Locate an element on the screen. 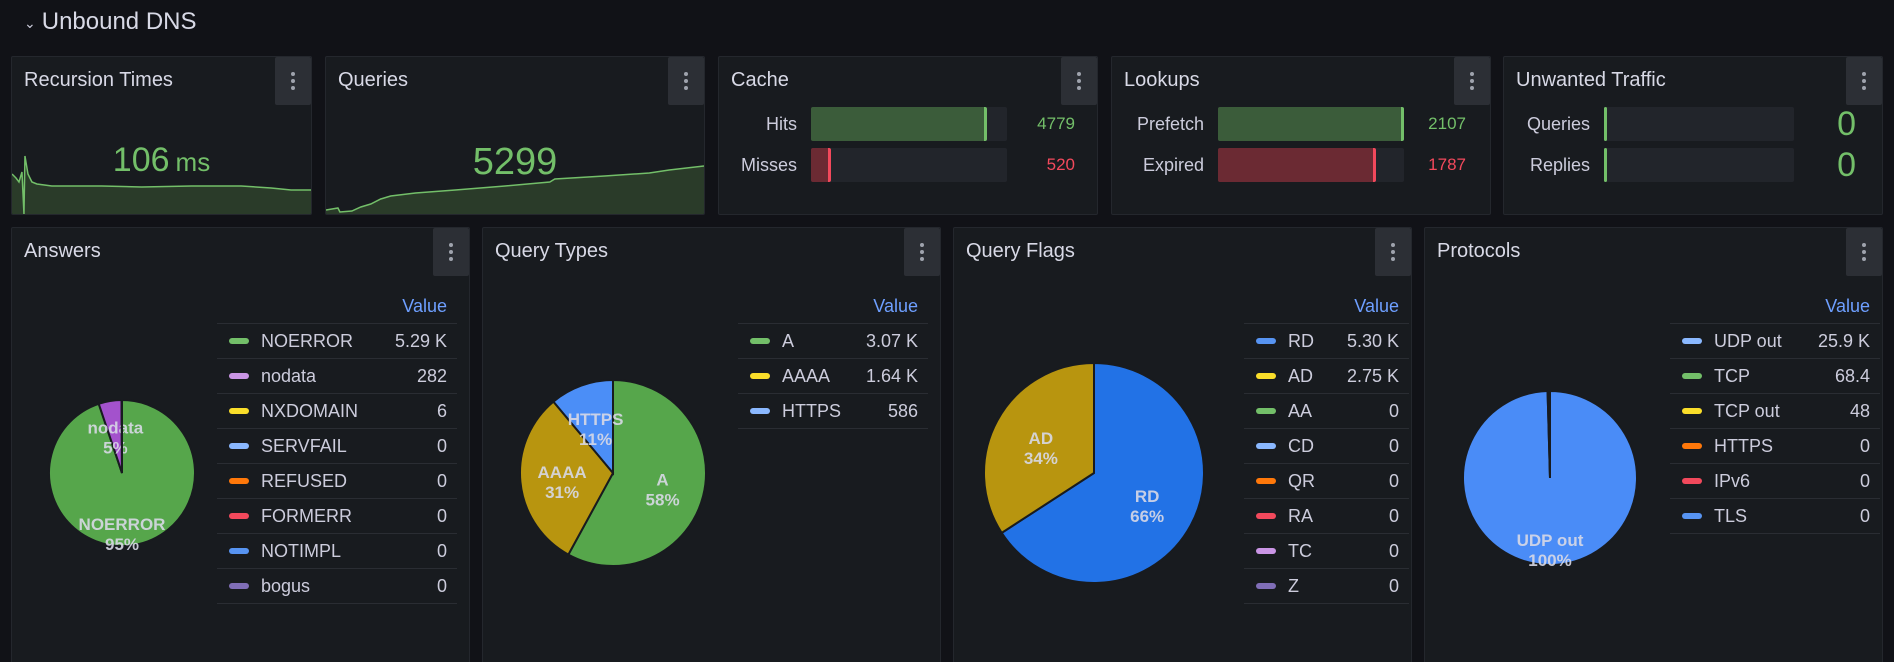 This screenshot has height=662, width=1894. panel-recursion-times: Recursion Times 106 ms is located at coordinates (161, 135).